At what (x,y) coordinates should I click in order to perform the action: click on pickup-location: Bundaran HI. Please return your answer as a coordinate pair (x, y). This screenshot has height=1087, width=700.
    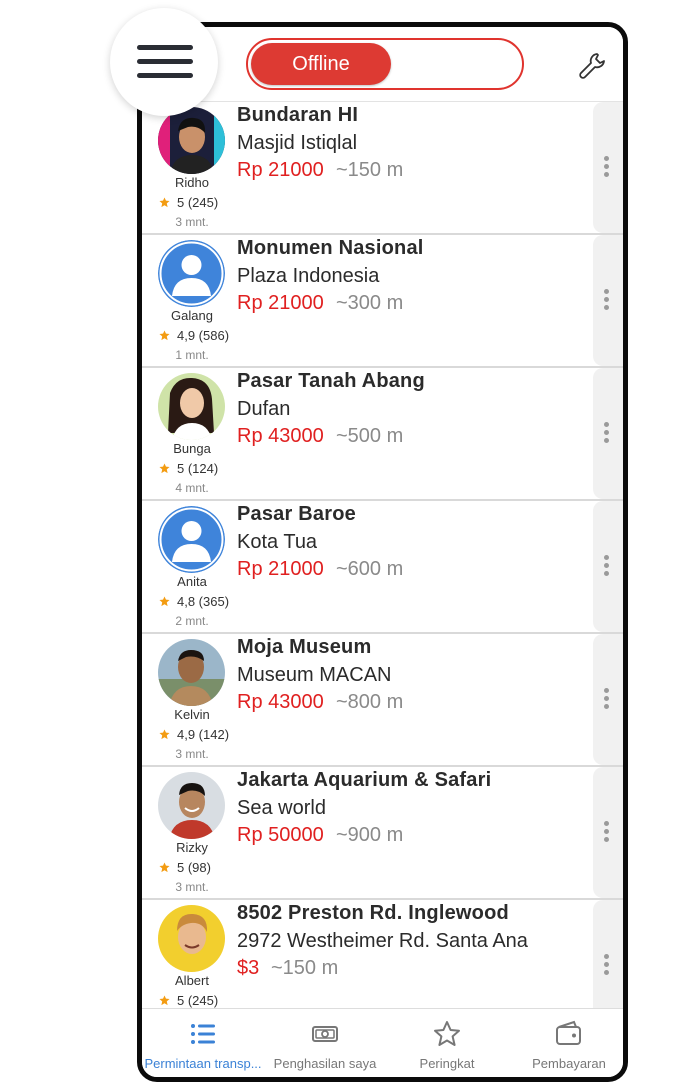
    Looking at the image, I should click on (298, 115).